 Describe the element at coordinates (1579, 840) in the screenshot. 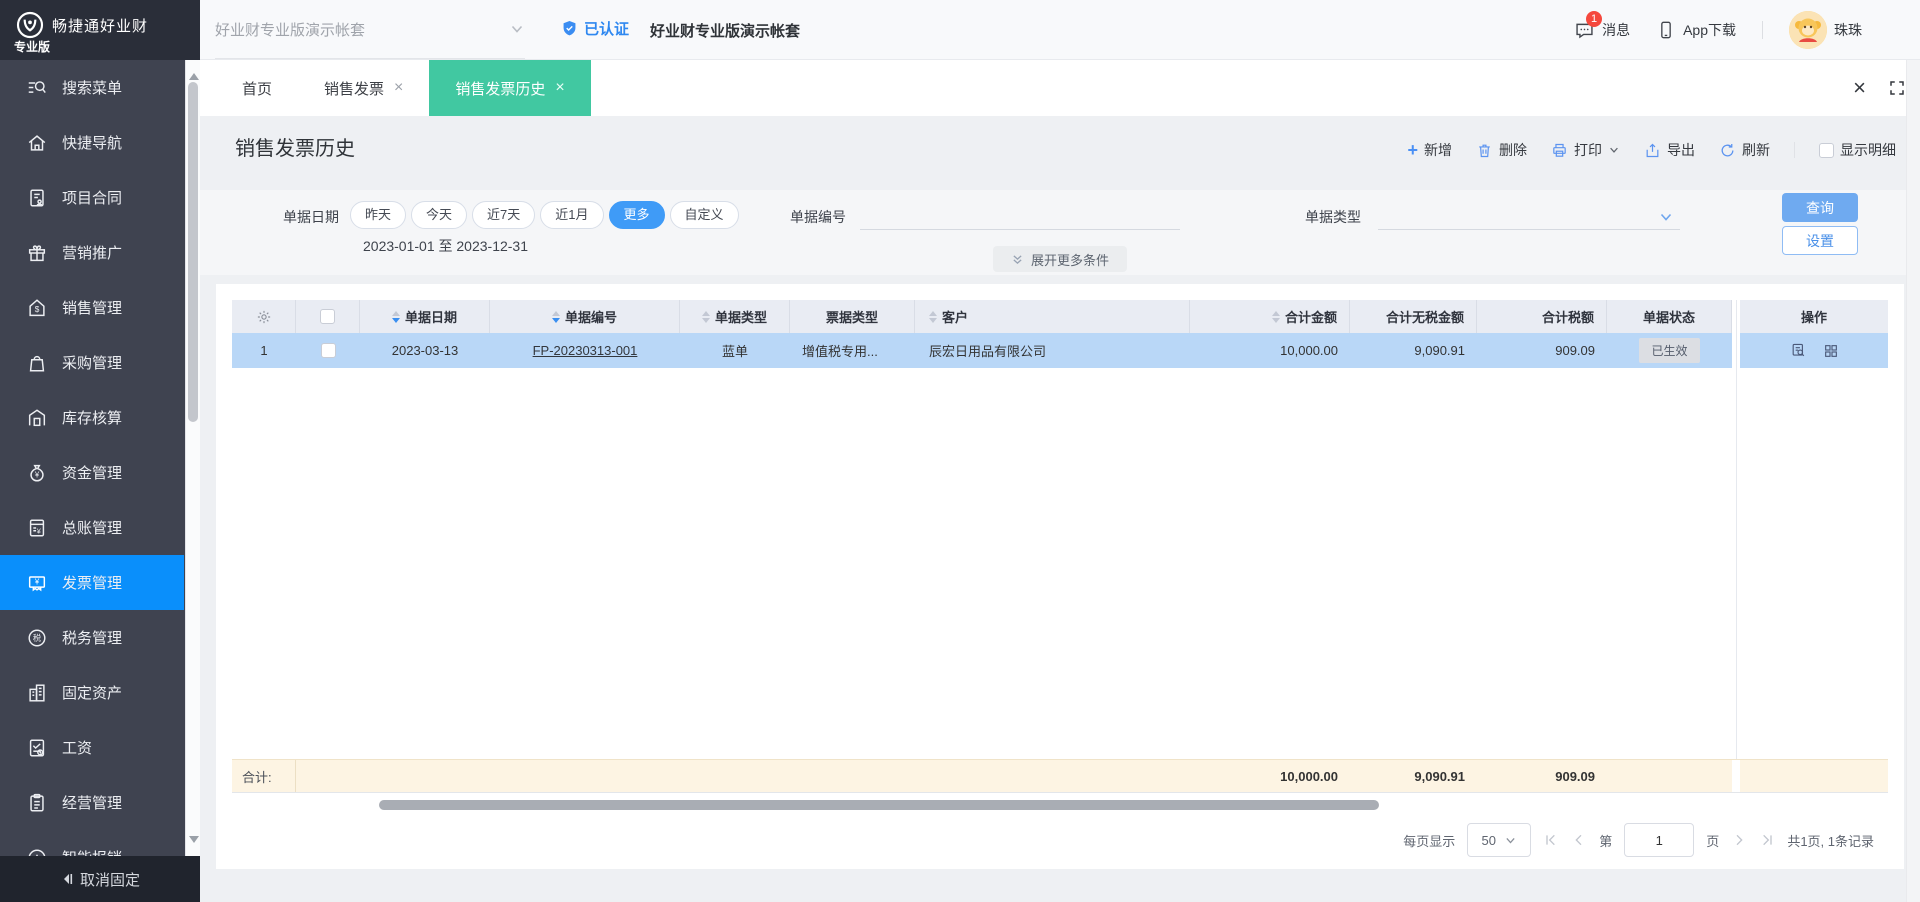

I see `prev-page-icon` at that location.